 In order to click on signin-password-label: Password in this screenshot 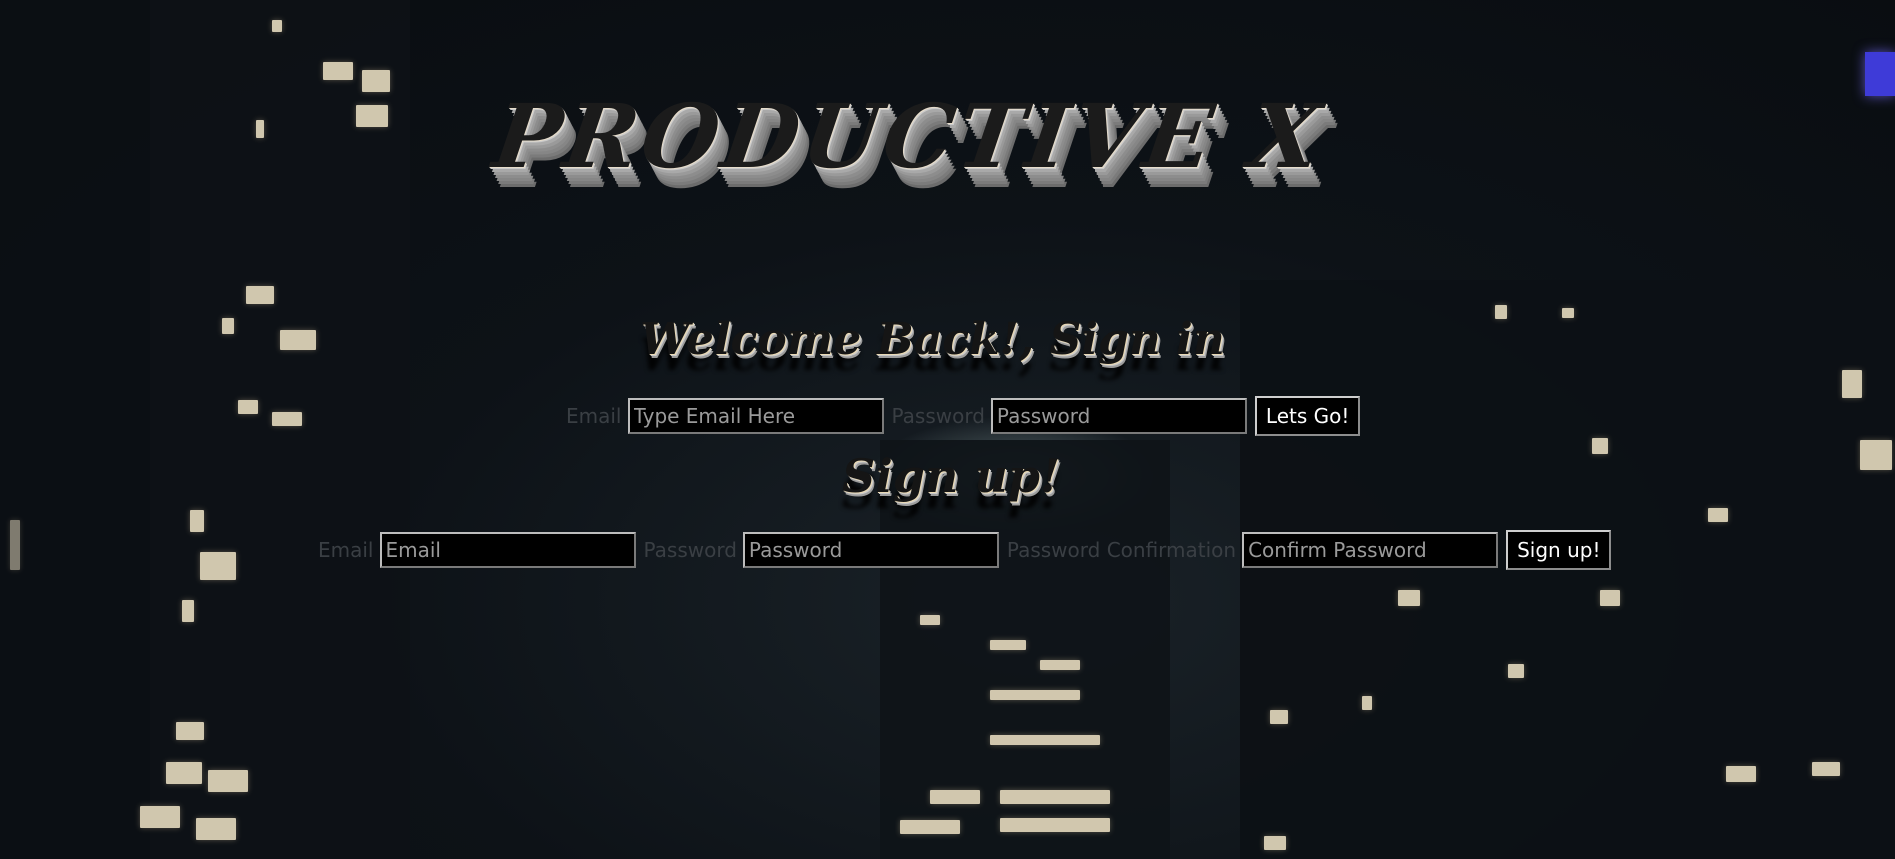, I will do `click(938, 416)`.